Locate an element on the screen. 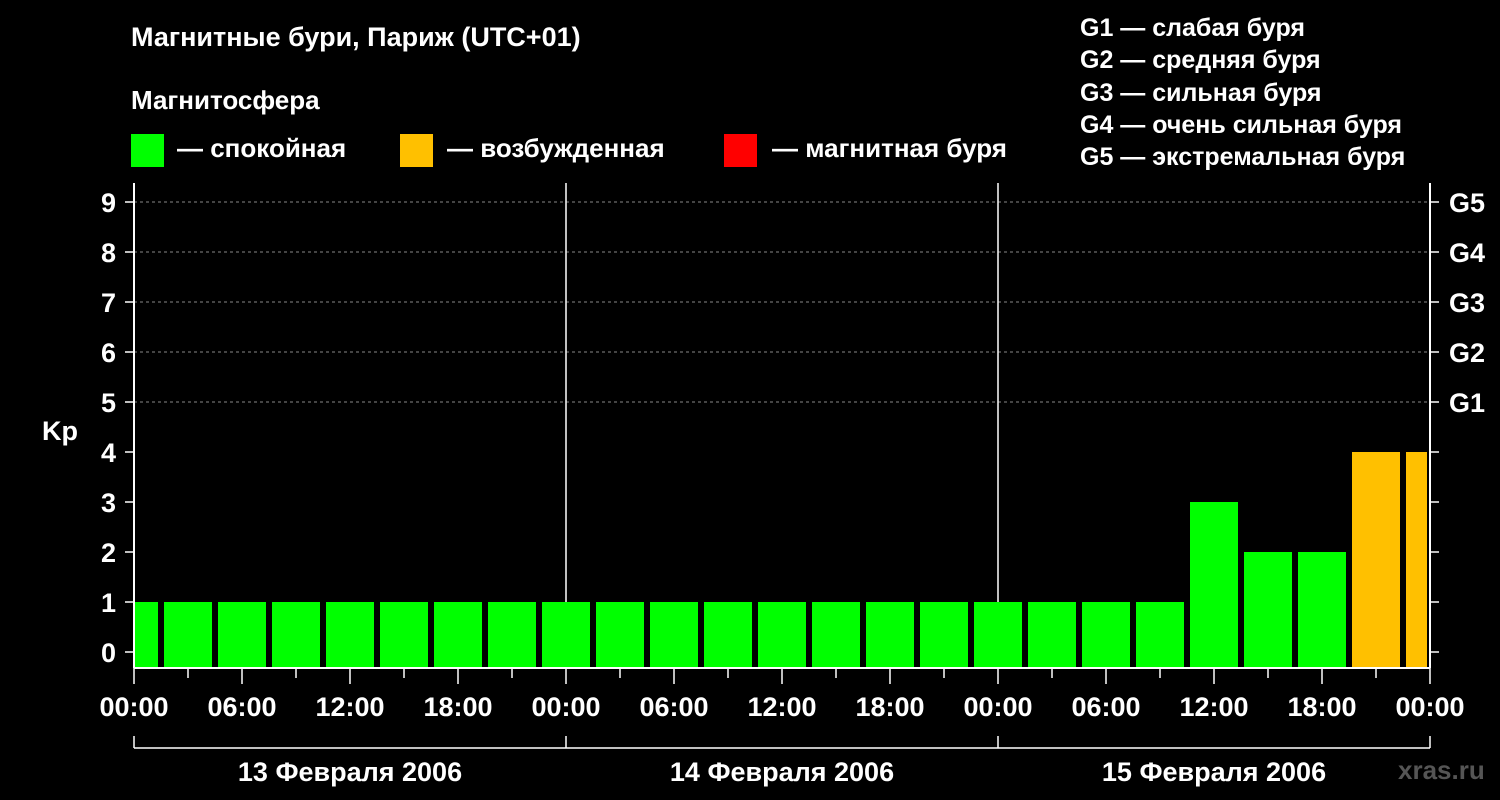 Image resolution: width=1500 pixels, height=800 pixels. y-tick-label: 1 is located at coordinates (108, 603).